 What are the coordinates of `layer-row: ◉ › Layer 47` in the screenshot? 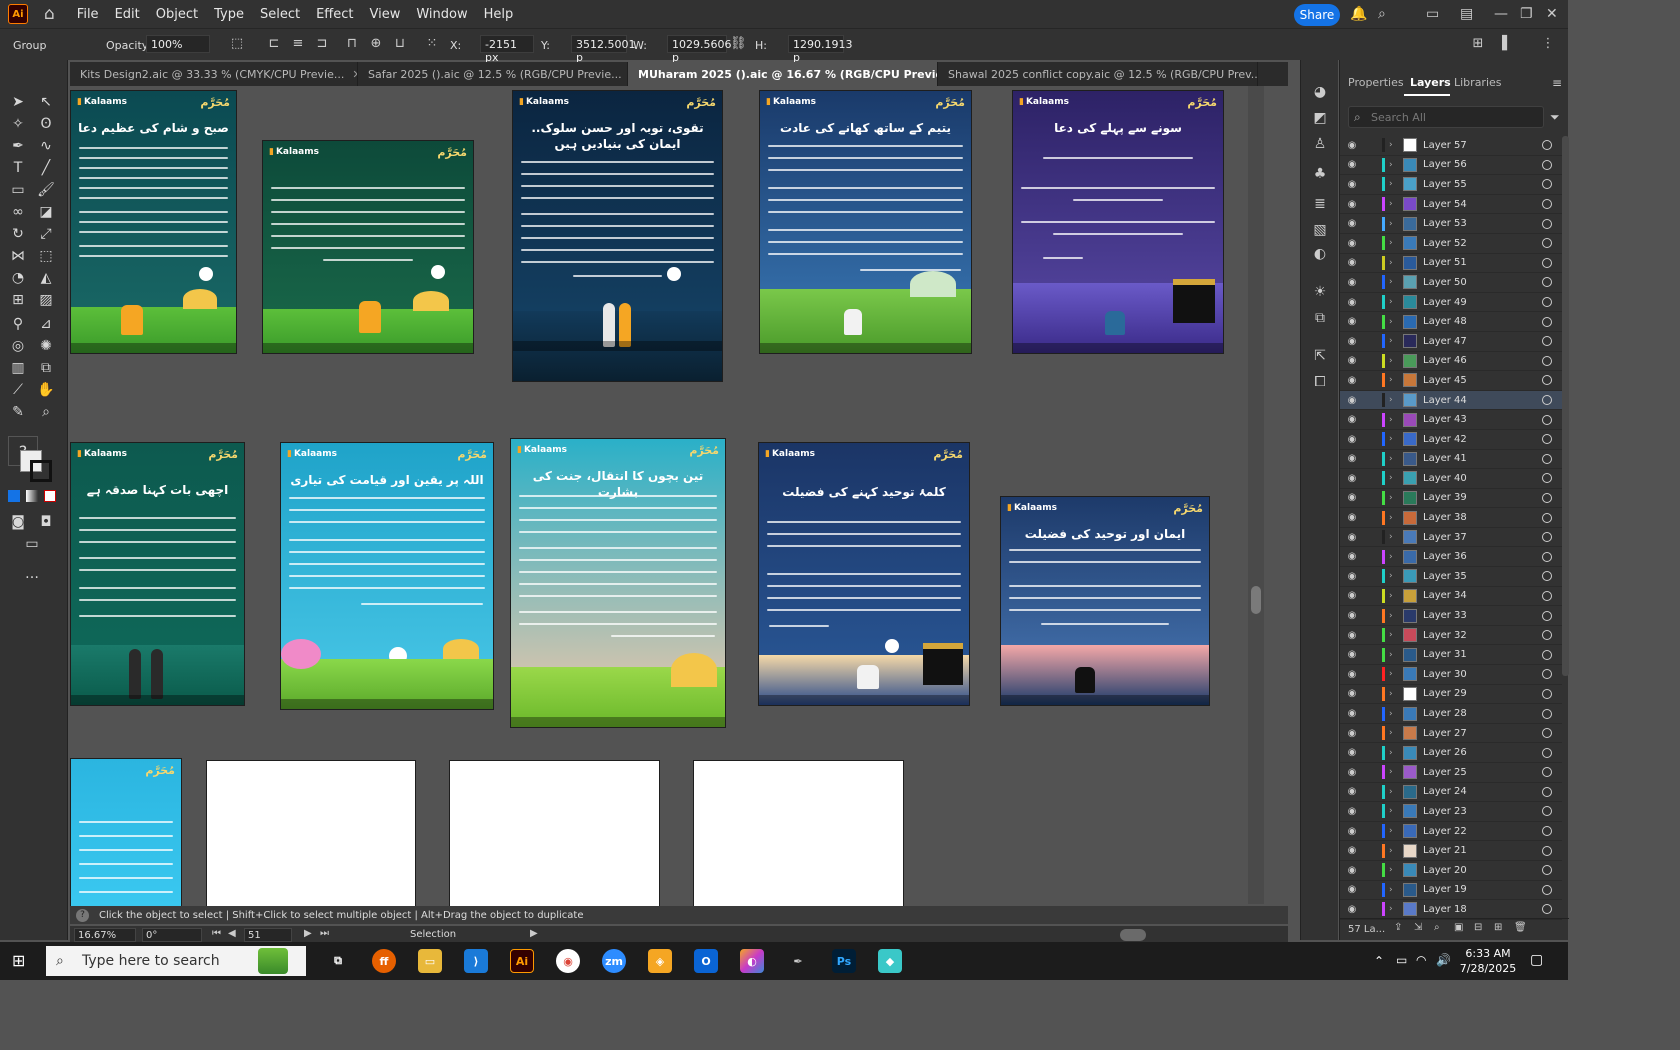 It's located at (1451, 342).